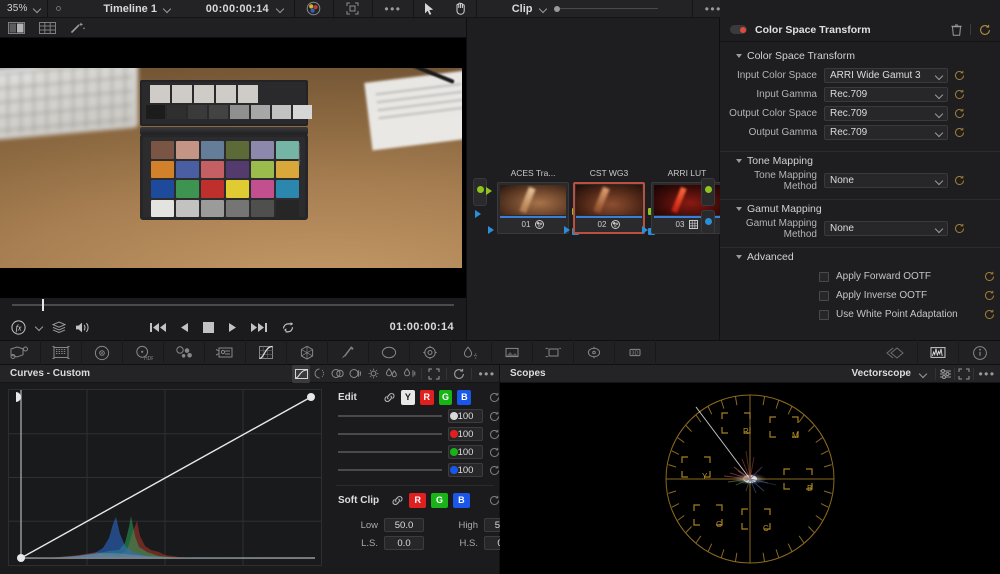 This screenshot has width=1000, height=574. Describe the element at coordinates (938, 352) in the screenshot. I see `scopes-icon` at that location.